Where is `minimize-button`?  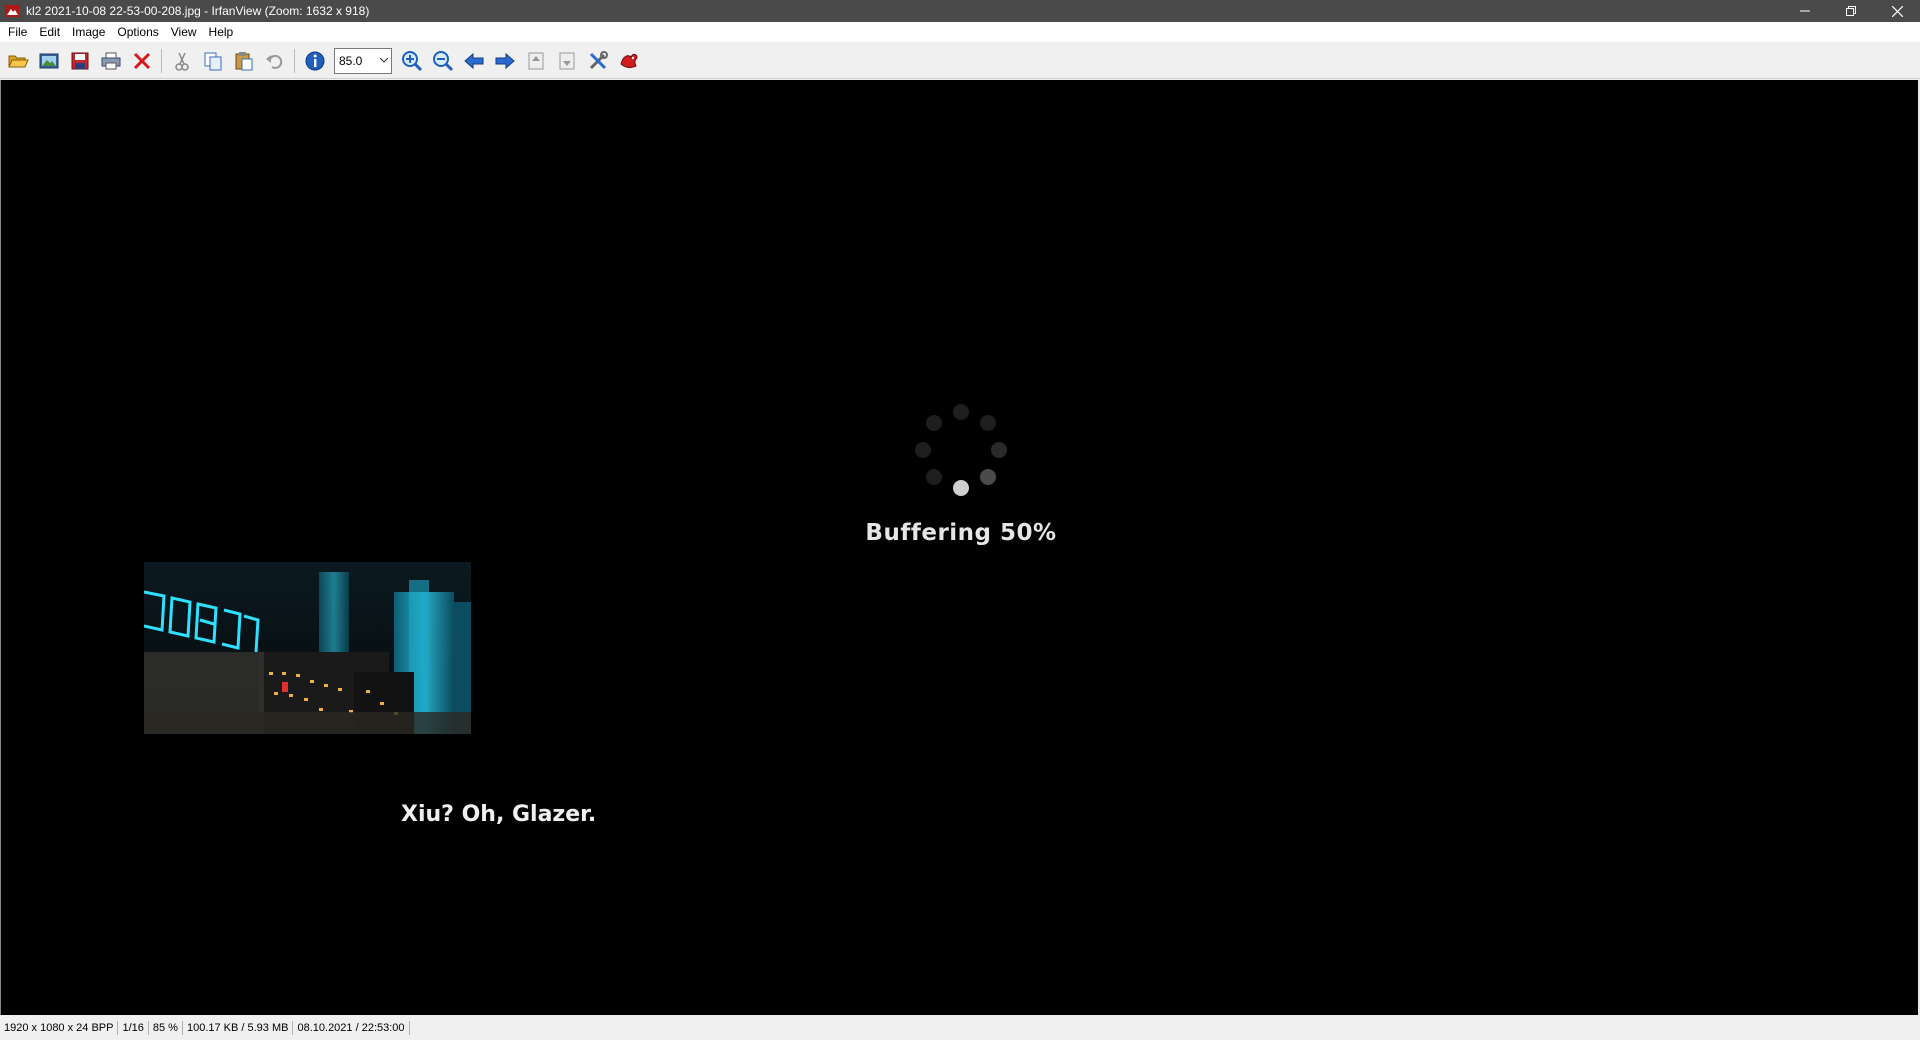
minimize-button is located at coordinates (1805, 11).